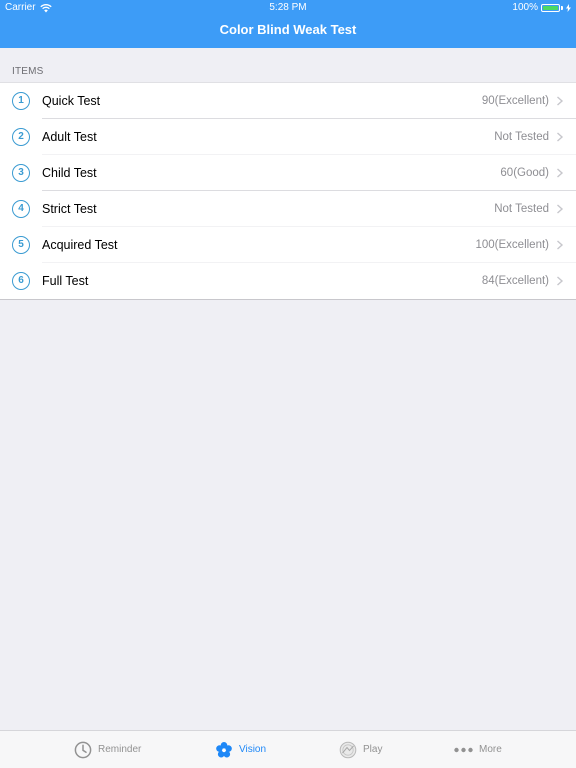  Describe the element at coordinates (69, 173) in the screenshot. I see `item-title: Child Test` at that location.